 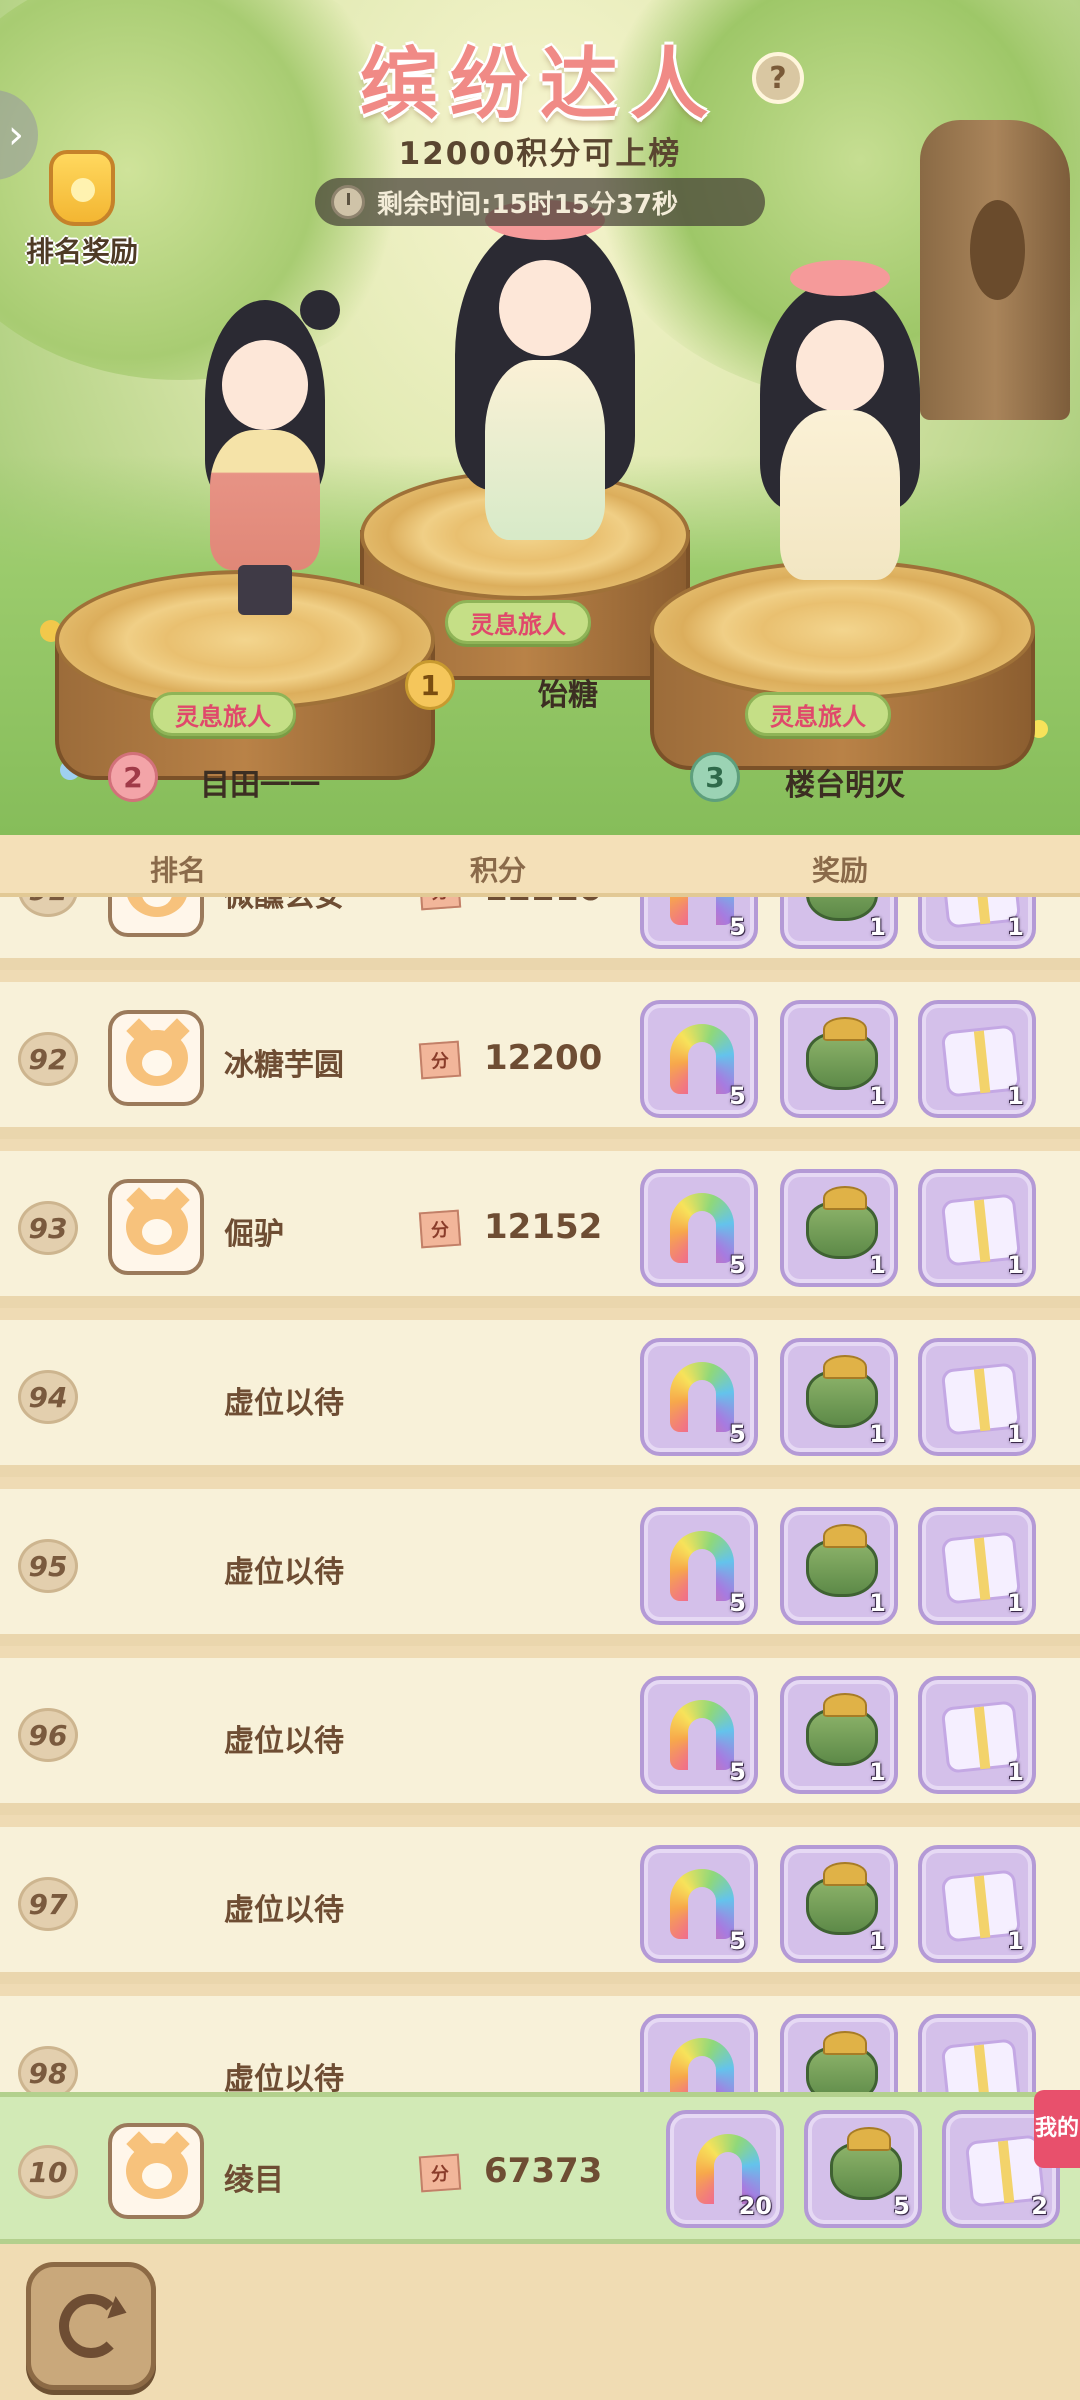 I want to click on rainbow-magnet-icon: 20, so click(x=725, y=2169).